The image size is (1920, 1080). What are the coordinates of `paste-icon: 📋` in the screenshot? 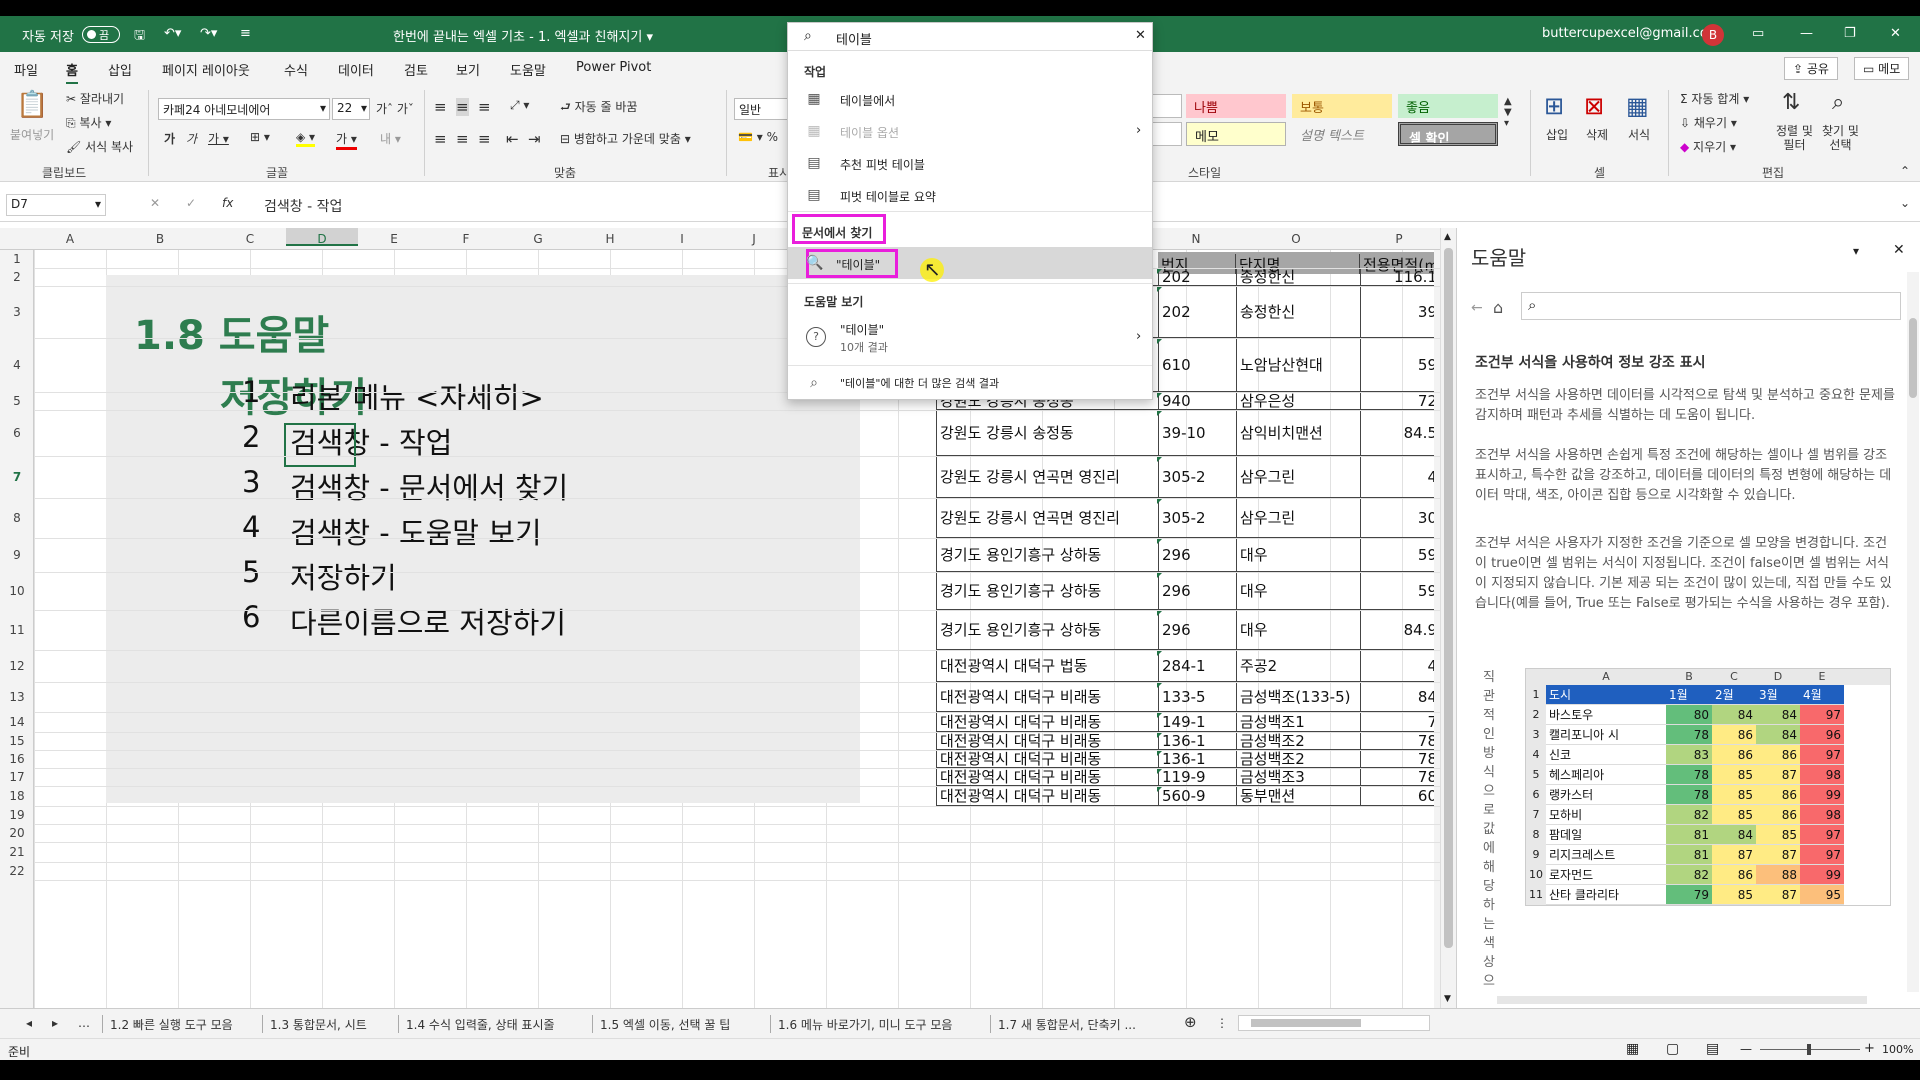 It's located at (32, 105).